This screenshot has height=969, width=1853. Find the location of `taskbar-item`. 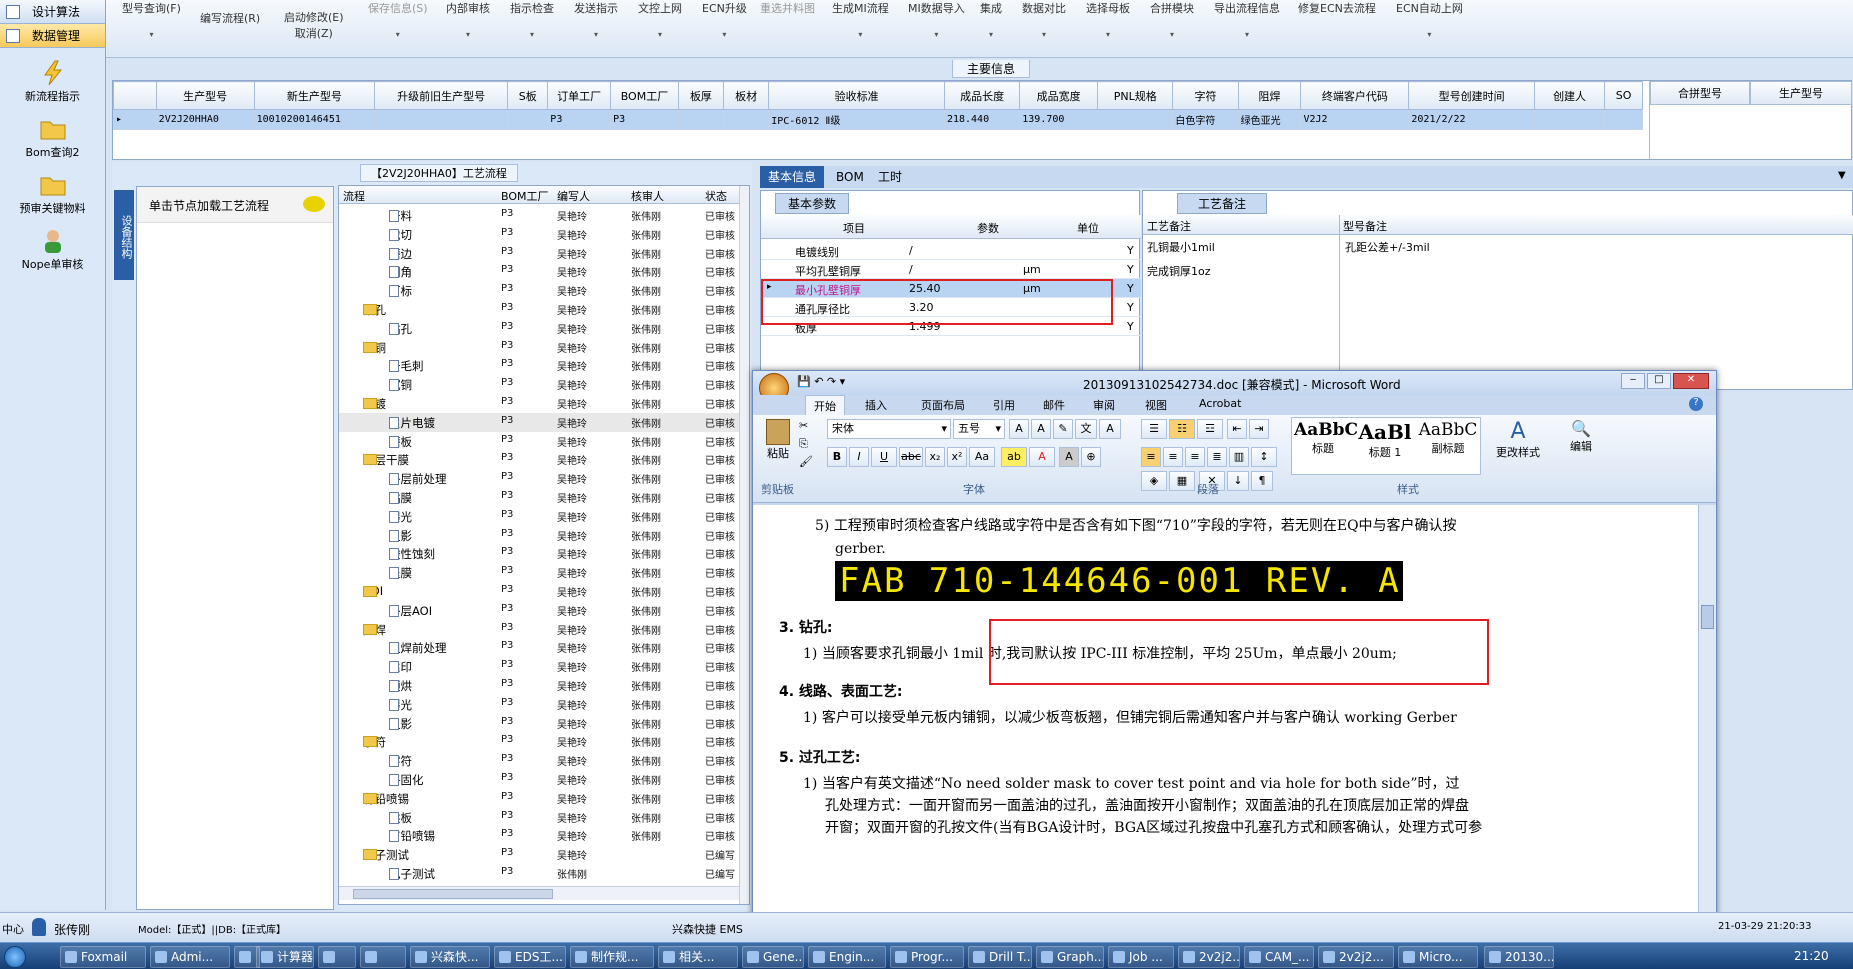

taskbar-item is located at coordinates (337, 957).